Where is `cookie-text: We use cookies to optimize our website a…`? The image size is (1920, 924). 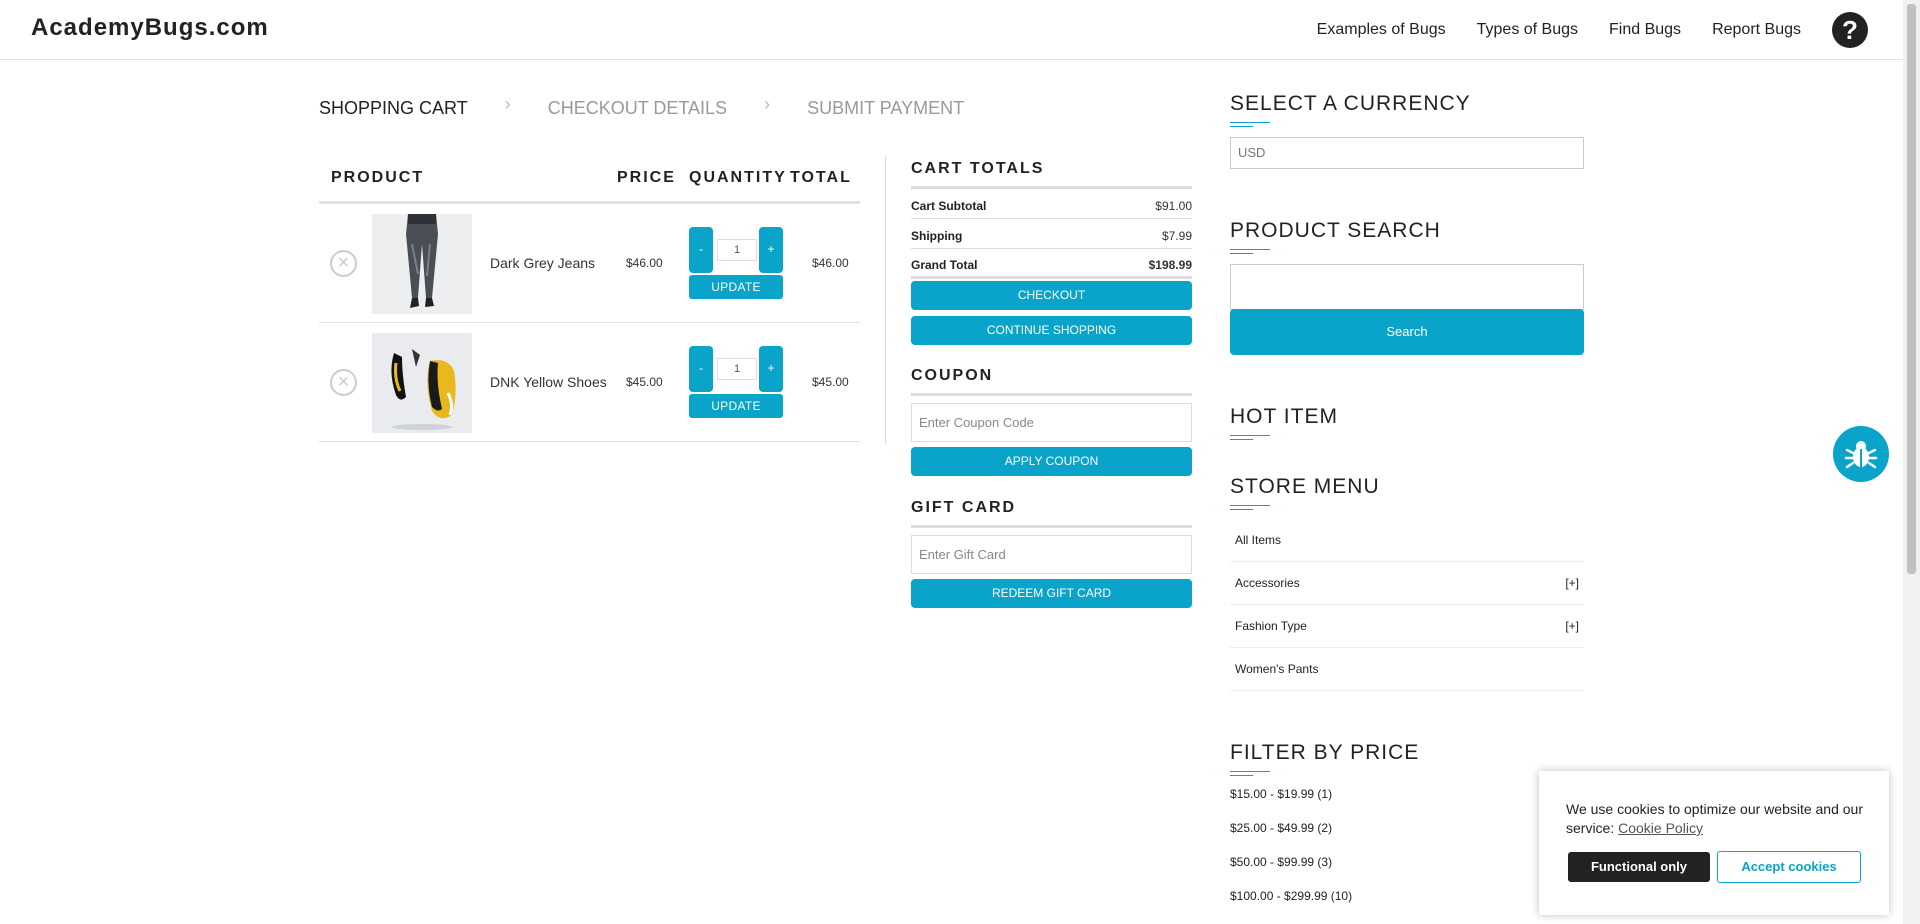
cookie-text: We use cookies to optimize our website a… is located at coordinates (1715, 818).